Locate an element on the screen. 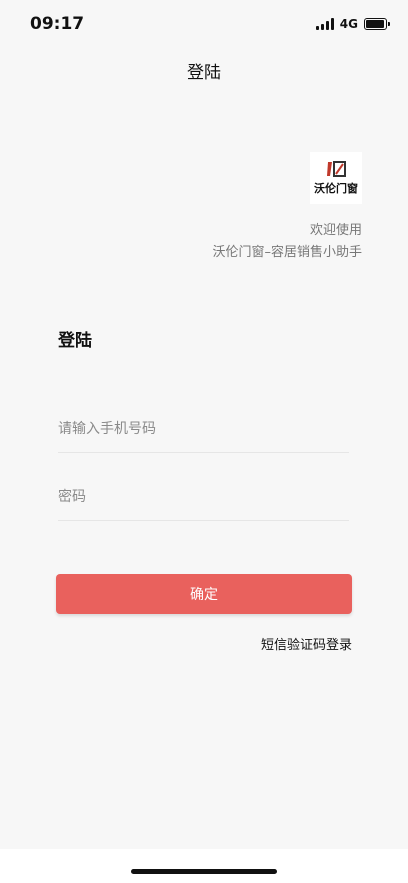 This screenshot has height=883, width=408. confirm-button: 确定 is located at coordinates (204, 594).